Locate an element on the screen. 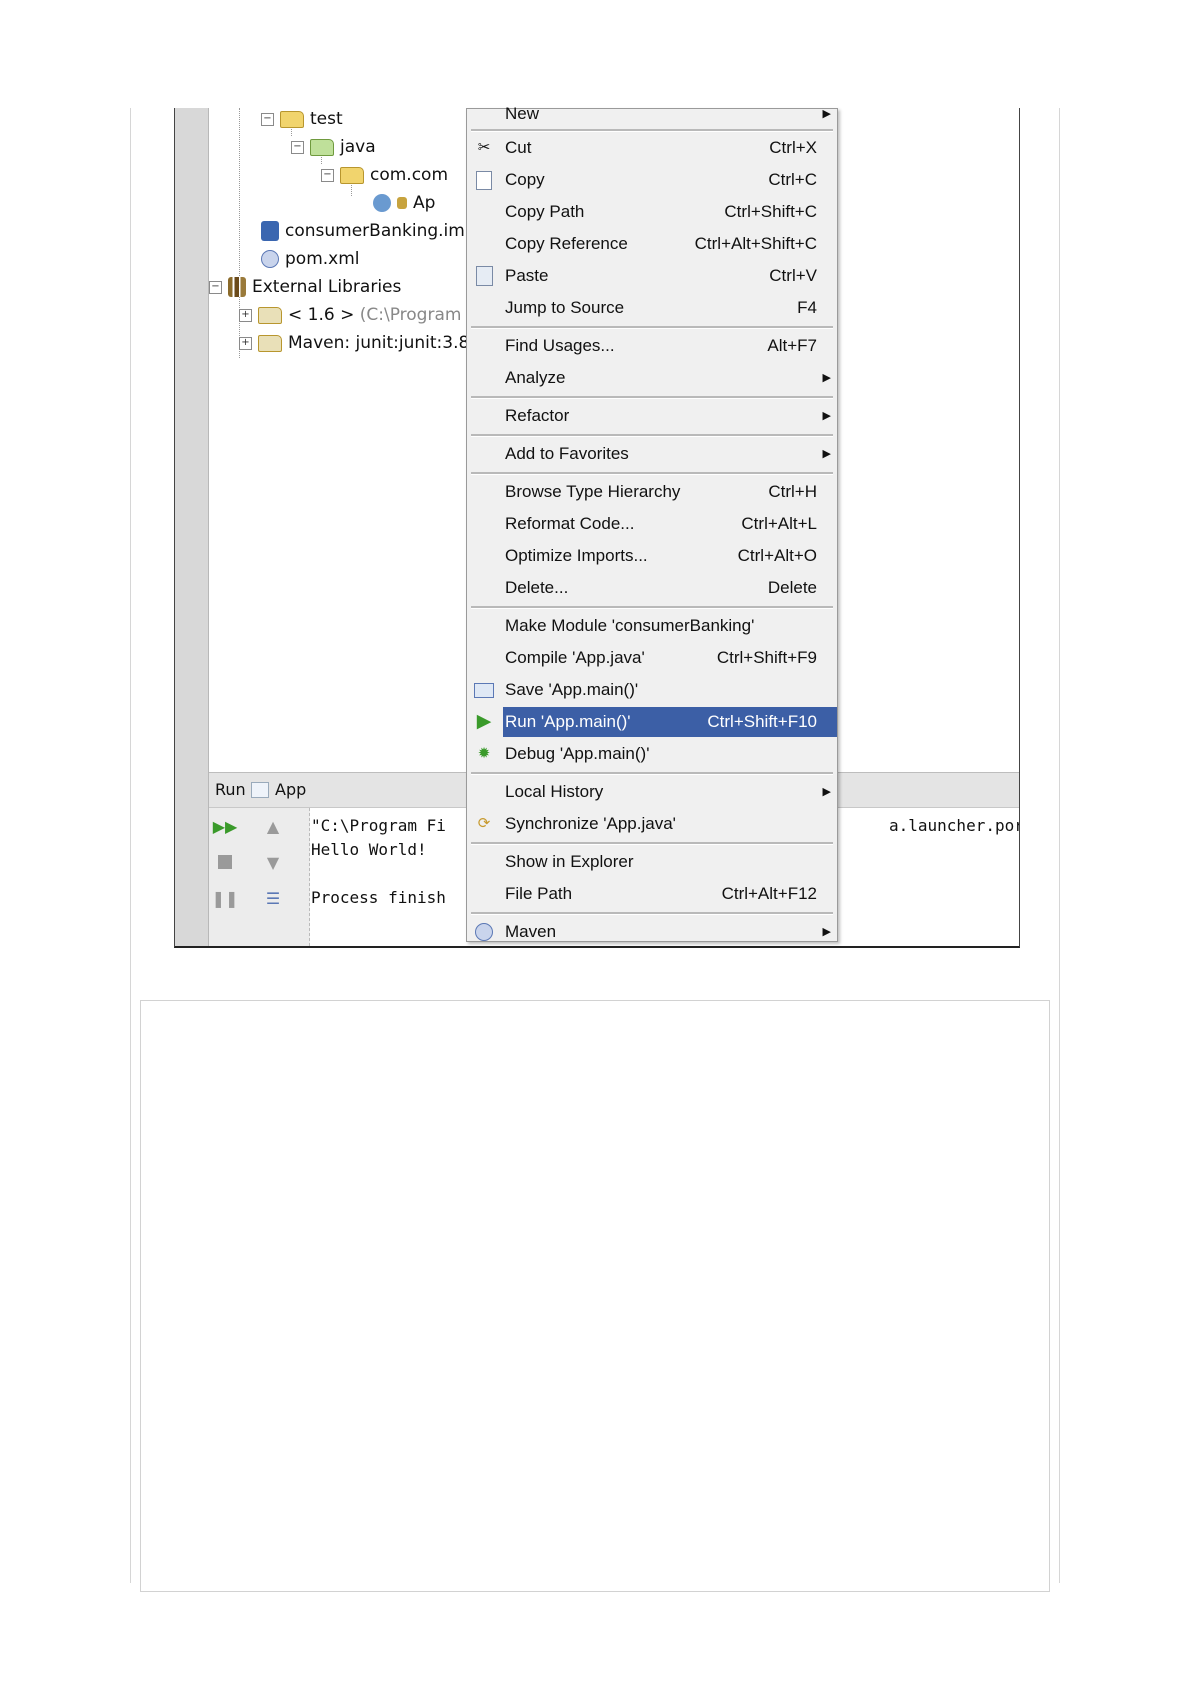 This screenshot has width=1189, height=1683. menu-item-optimize-imports: Optimize Imports... Ctrl+Alt+O is located at coordinates (652, 556).